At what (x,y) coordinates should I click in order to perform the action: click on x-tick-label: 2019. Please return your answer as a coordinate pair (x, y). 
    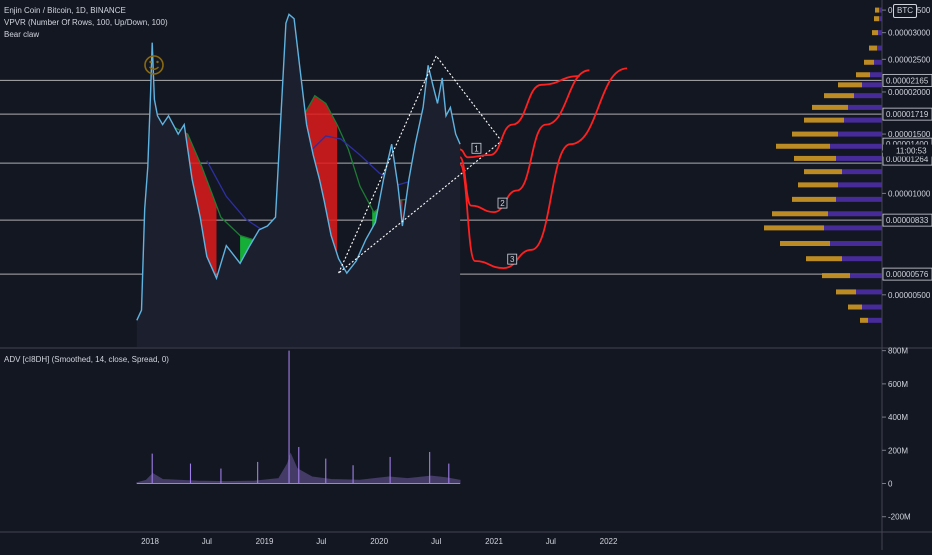
    Looking at the image, I should click on (265, 541).